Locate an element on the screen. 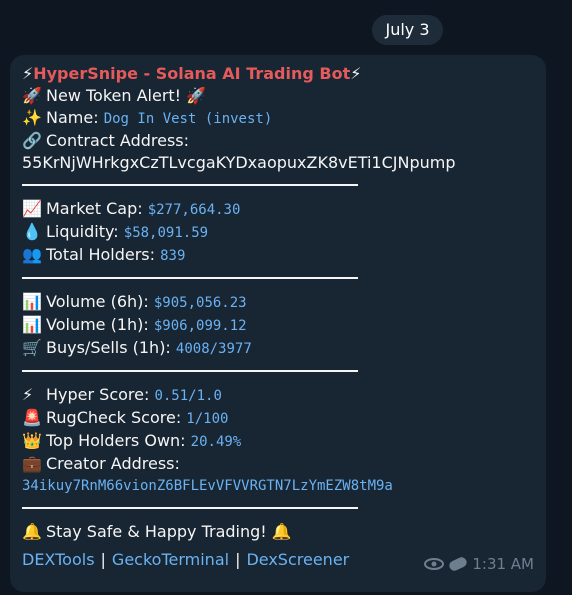 This screenshot has height=595, width=572. dexscreener-link: DexScreener is located at coordinates (297, 559).